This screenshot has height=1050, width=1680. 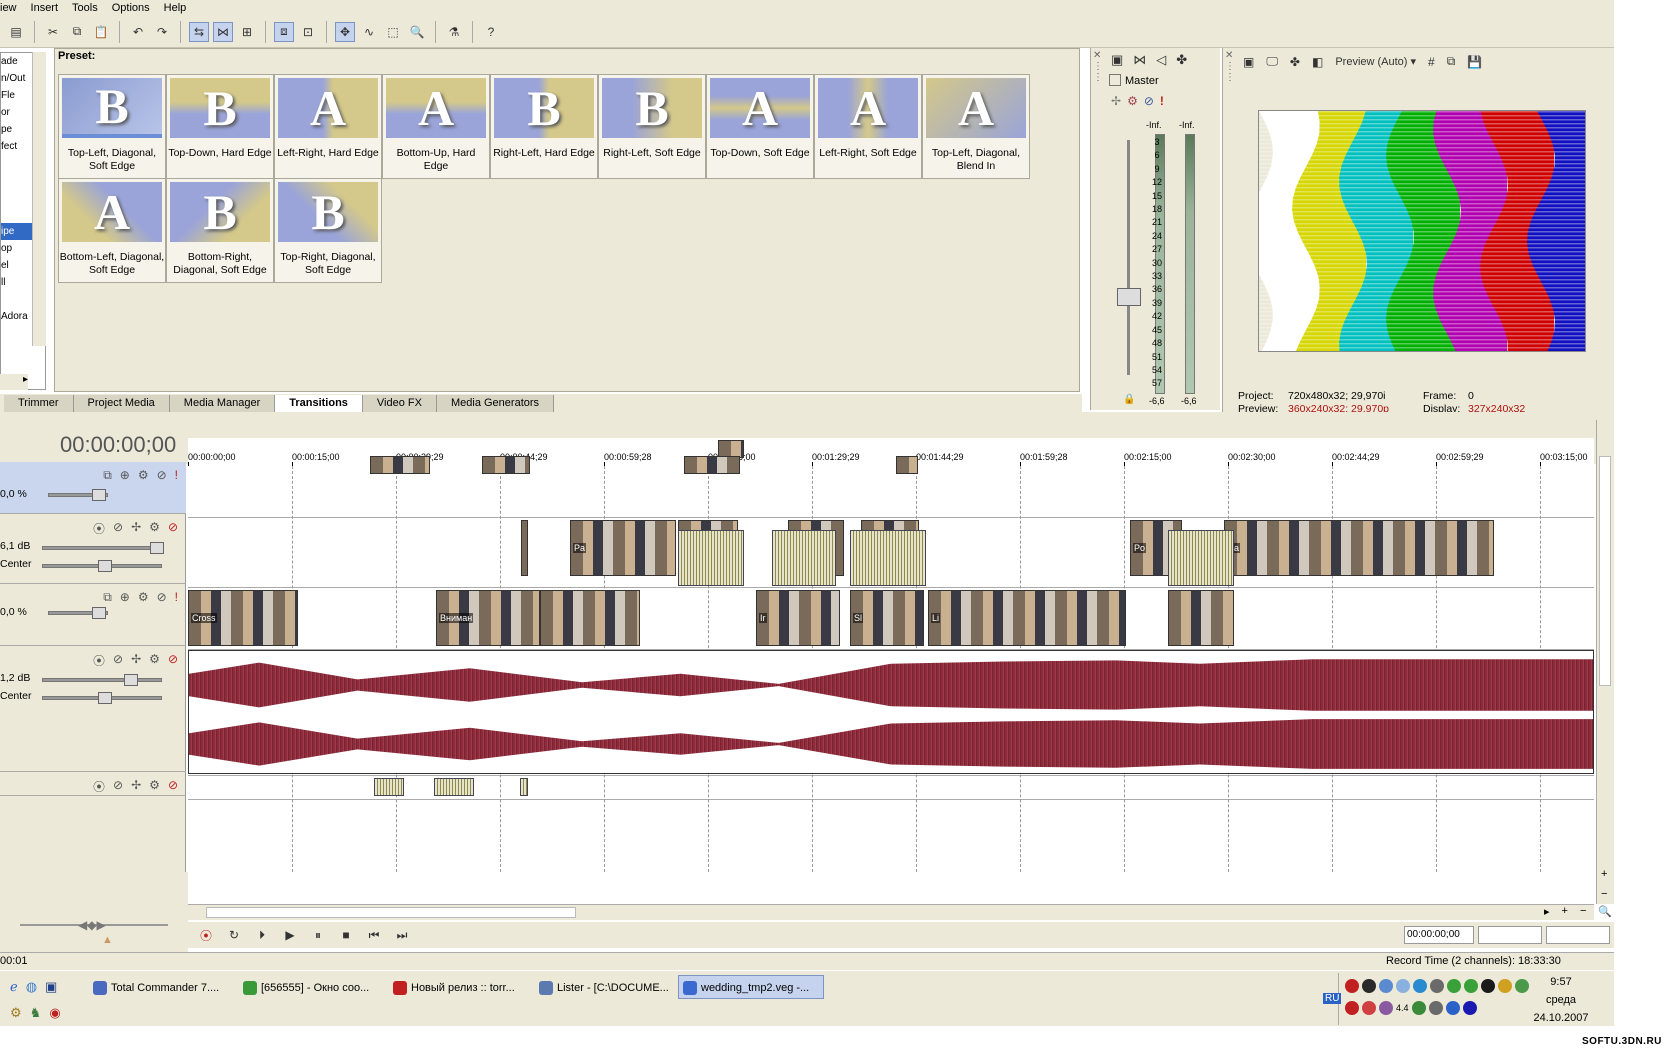 I want to click on video-clip, so click(x=524, y=548).